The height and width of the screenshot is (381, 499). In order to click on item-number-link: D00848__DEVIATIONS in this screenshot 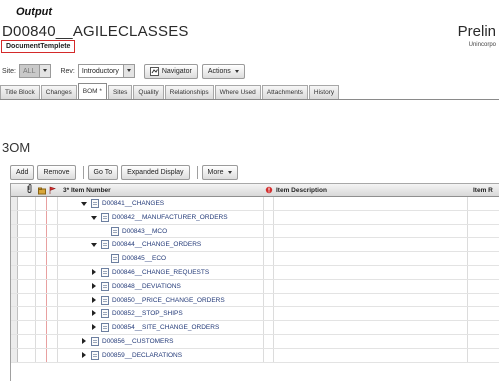, I will do `click(146, 286)`.